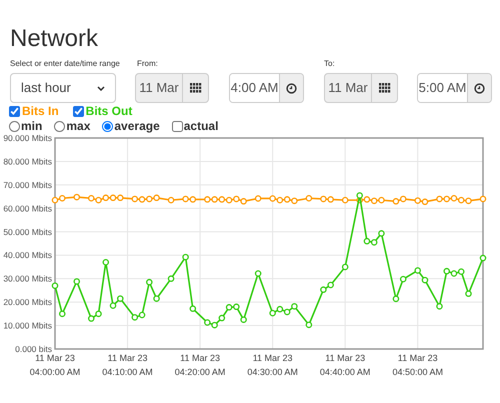 Image resolution: width=500 pixels, height=403 pixels. What do you see at coordinates (27, 161) in the screenshot?
I see `y-axis-label: 80.000 Mbits` at bounding box center [27, 161].